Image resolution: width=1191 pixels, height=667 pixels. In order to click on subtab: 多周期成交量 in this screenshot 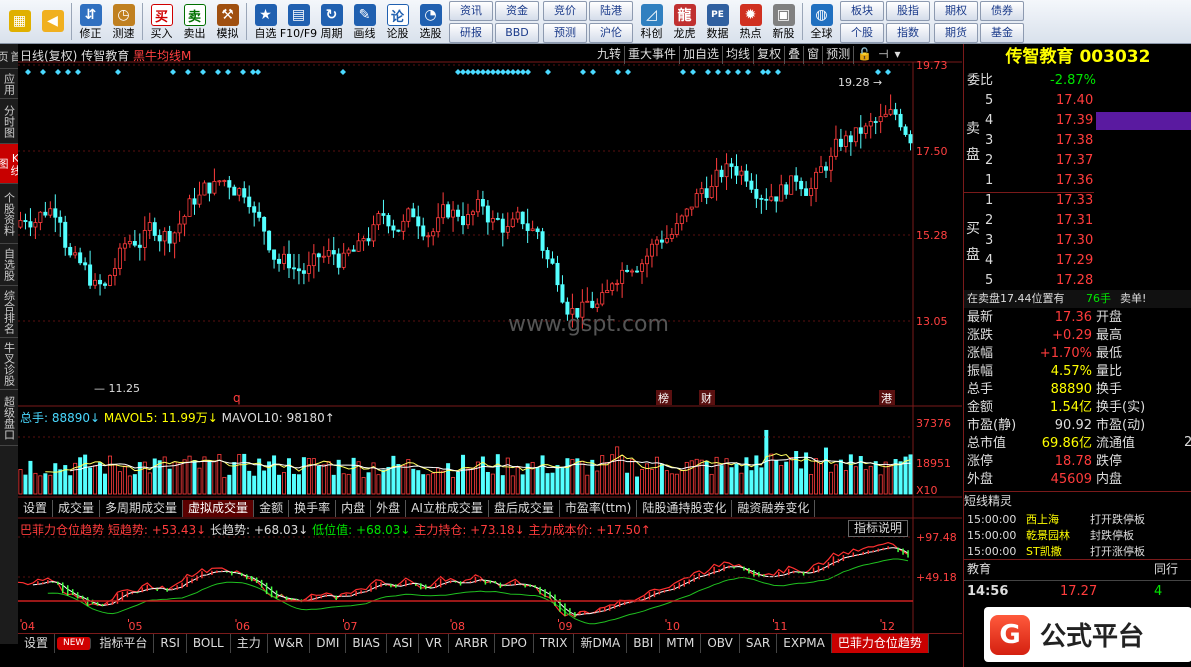, I will do `click(142, 508)`.